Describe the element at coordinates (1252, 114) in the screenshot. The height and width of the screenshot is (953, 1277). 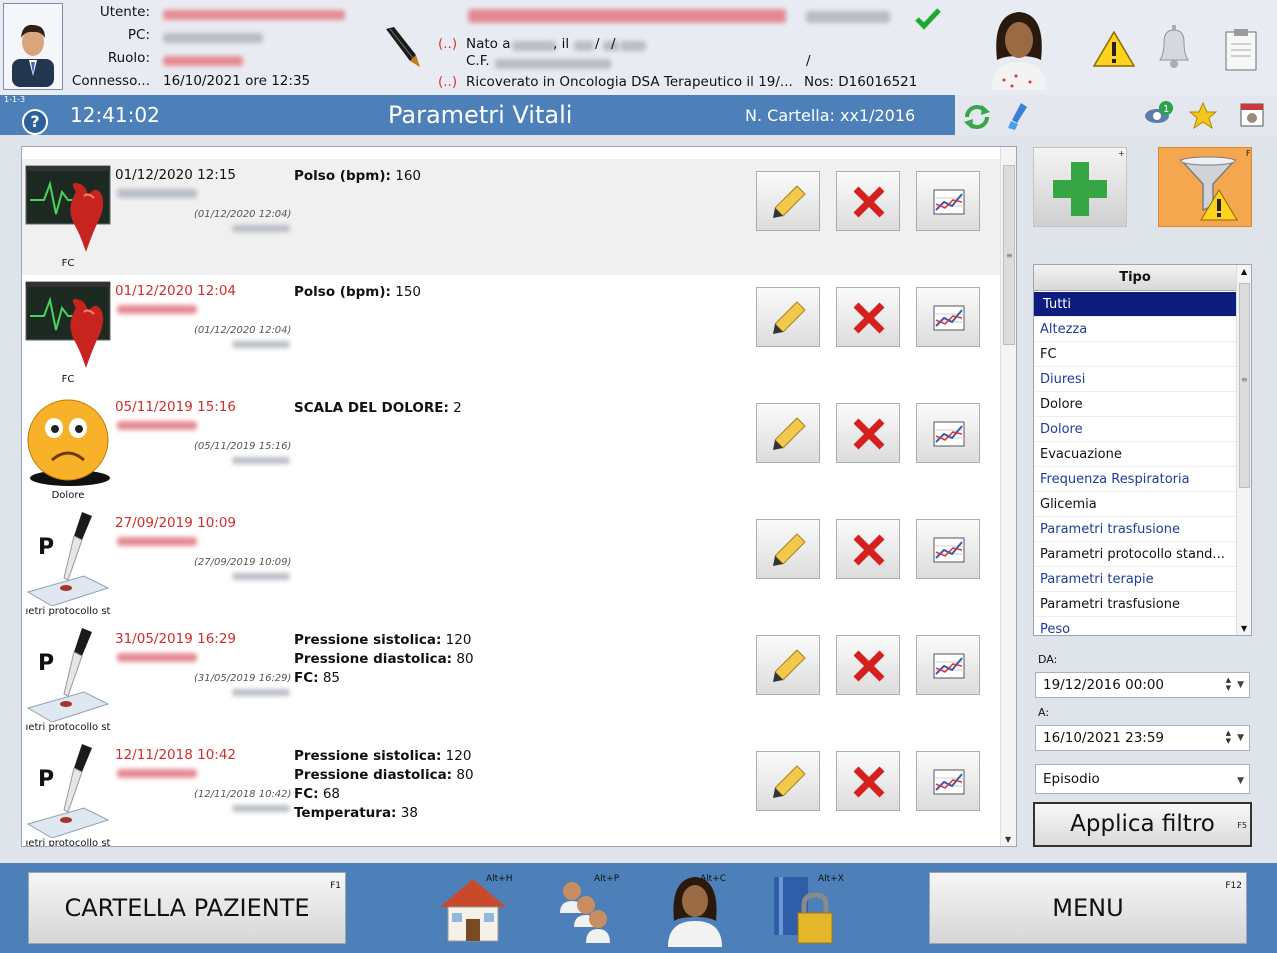
I see `calendar-icon` at that location.